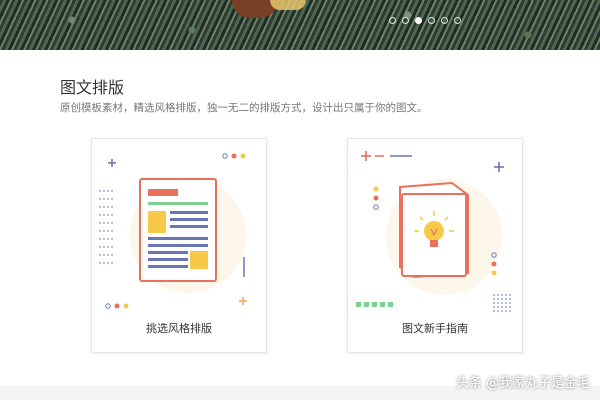 The image size is (600, 400). What do you see at coordinates (435, 328) in the screenshot?
I see `card-label: 图文新手指南` at bounding box center [435, 328].